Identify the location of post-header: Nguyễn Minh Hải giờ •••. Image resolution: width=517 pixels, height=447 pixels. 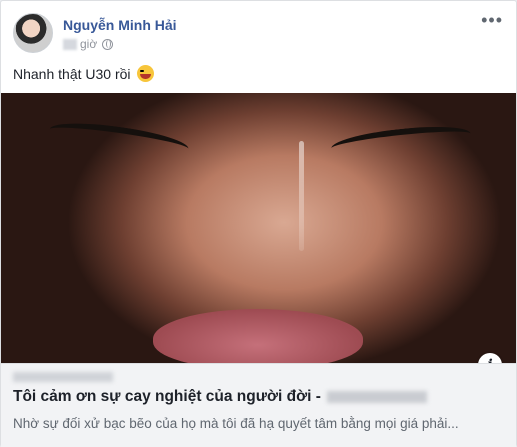
(258, 34).